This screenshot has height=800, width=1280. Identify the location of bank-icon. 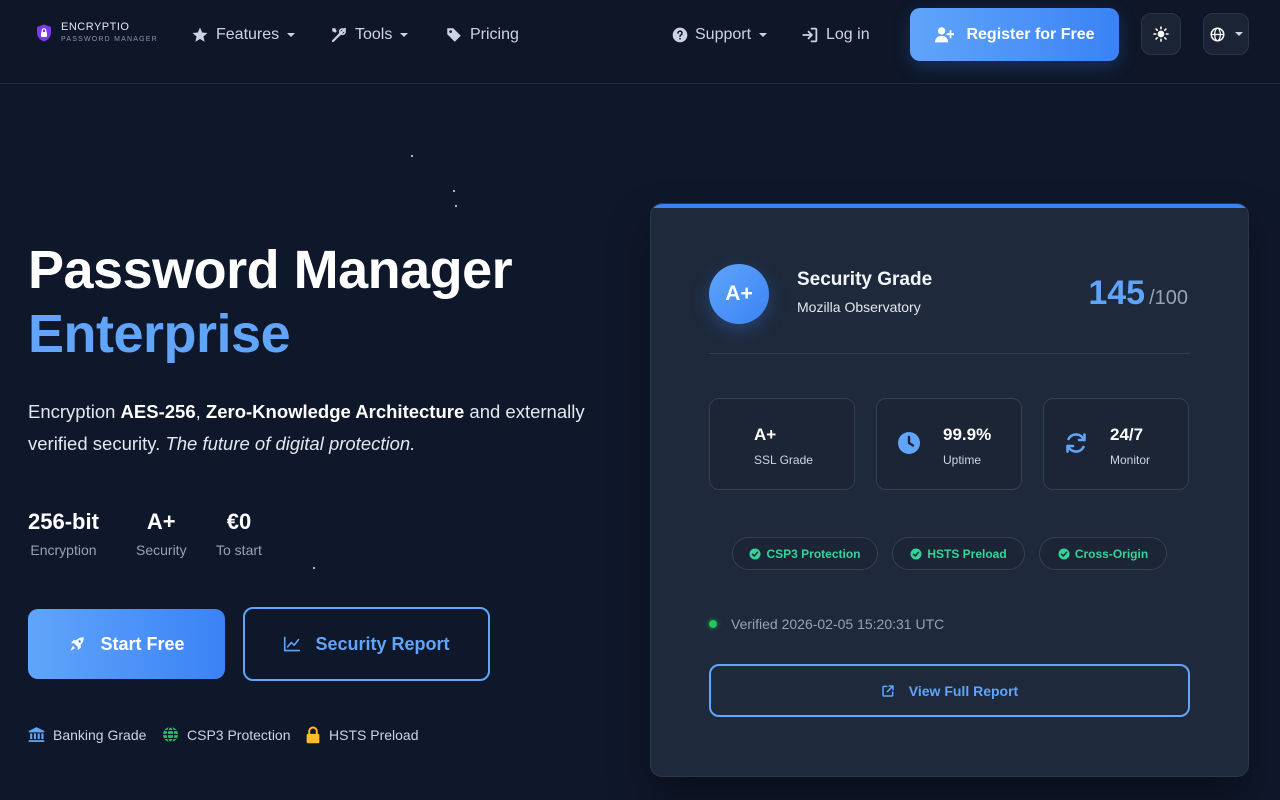
(36, 734).